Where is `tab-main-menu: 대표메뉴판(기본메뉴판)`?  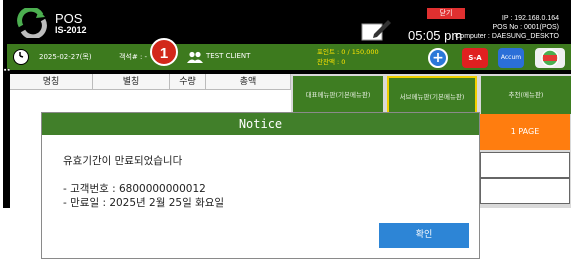 tab-main-menu: 대표메뉴판(기본메뉴판) is located at coordinates (338, 95).